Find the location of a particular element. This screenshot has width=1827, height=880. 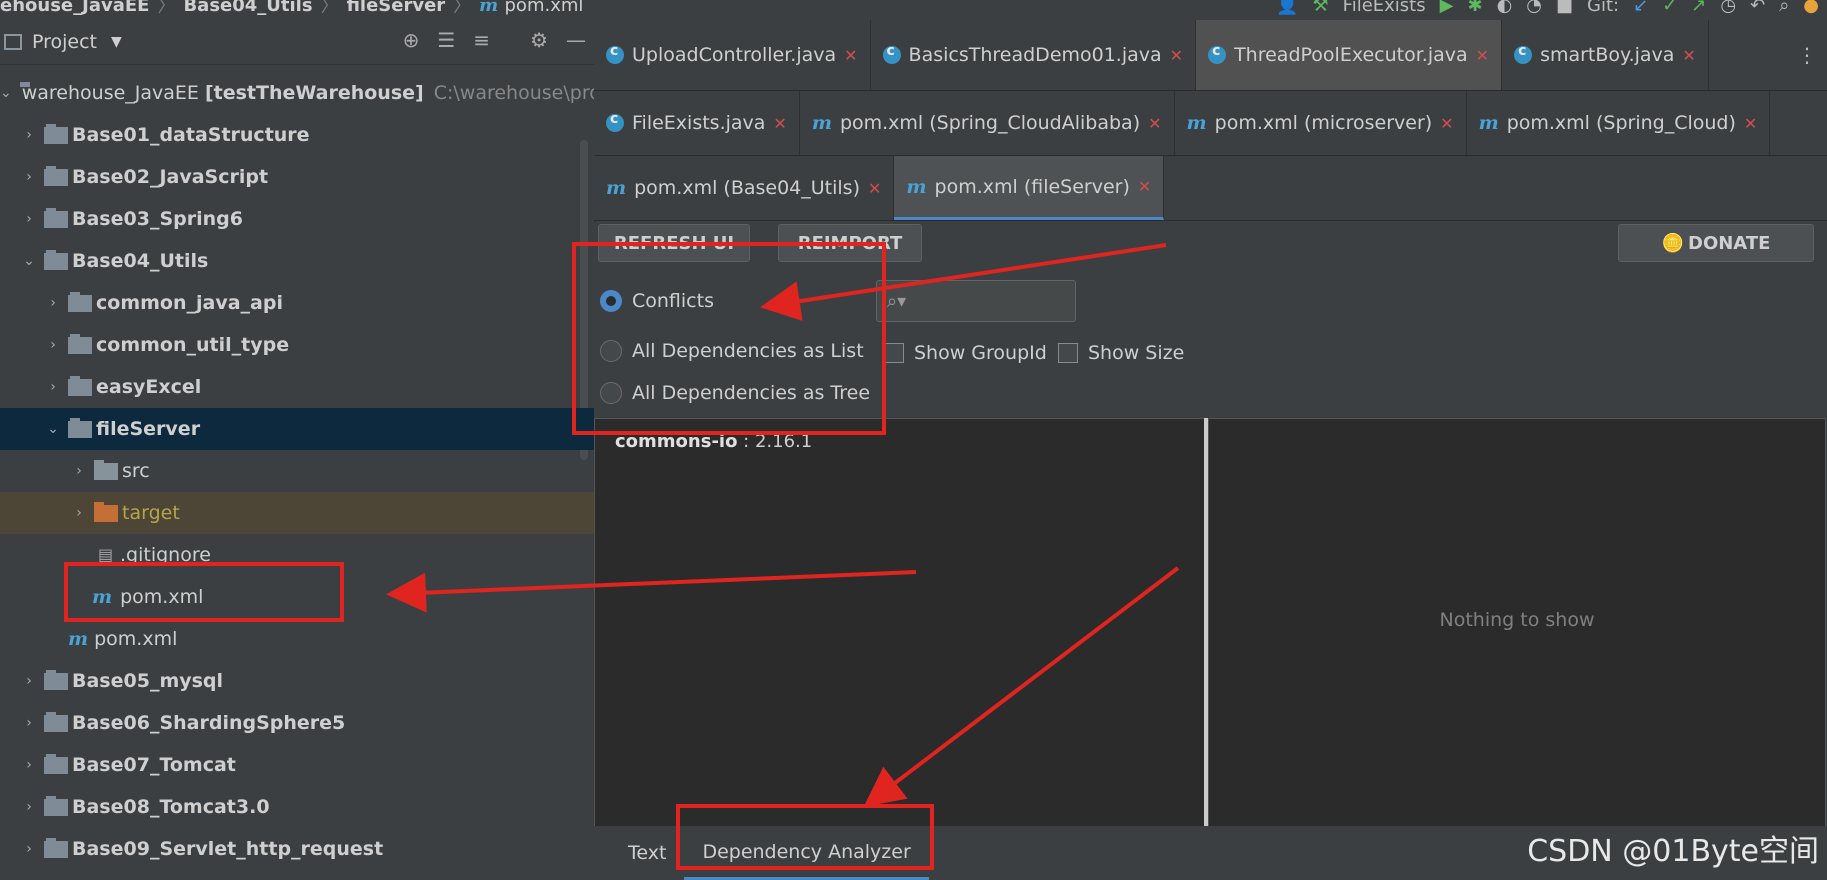

arrow-to-conflicts is located at coordinates (963, 282).